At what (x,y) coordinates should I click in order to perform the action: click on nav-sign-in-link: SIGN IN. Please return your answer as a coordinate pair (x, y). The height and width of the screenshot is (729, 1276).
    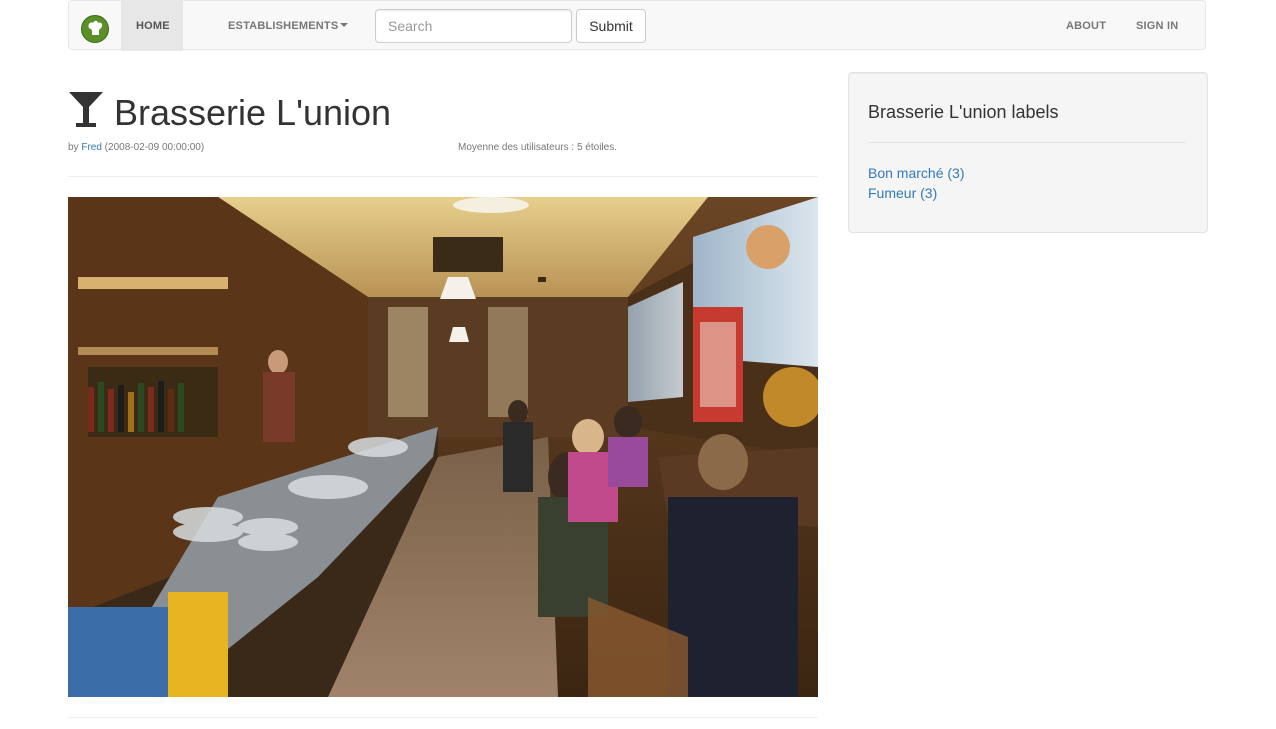
    Looking at the image, I should click on (1157, 26).